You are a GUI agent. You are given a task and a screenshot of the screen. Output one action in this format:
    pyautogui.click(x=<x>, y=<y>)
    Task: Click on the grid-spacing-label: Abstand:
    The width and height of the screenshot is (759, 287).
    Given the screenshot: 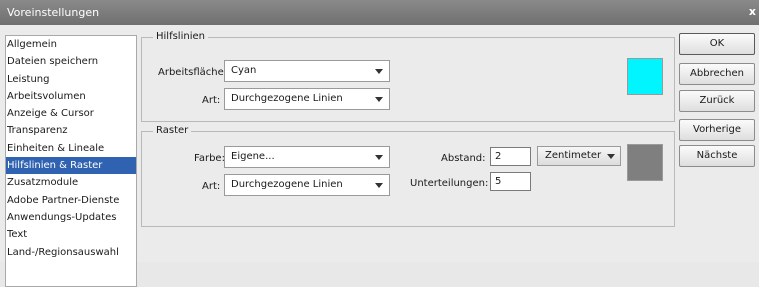 What is the action you would take?
    pyautogui.click(x=463, y=158)
    